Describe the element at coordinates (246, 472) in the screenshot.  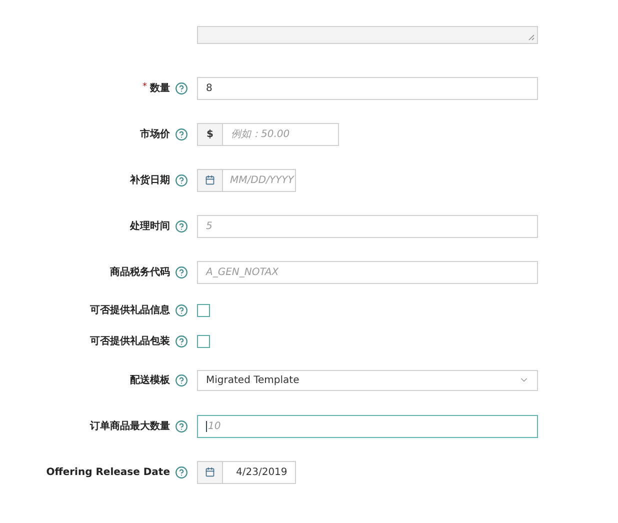
I see `date-field: 4/23/2019` at that location.